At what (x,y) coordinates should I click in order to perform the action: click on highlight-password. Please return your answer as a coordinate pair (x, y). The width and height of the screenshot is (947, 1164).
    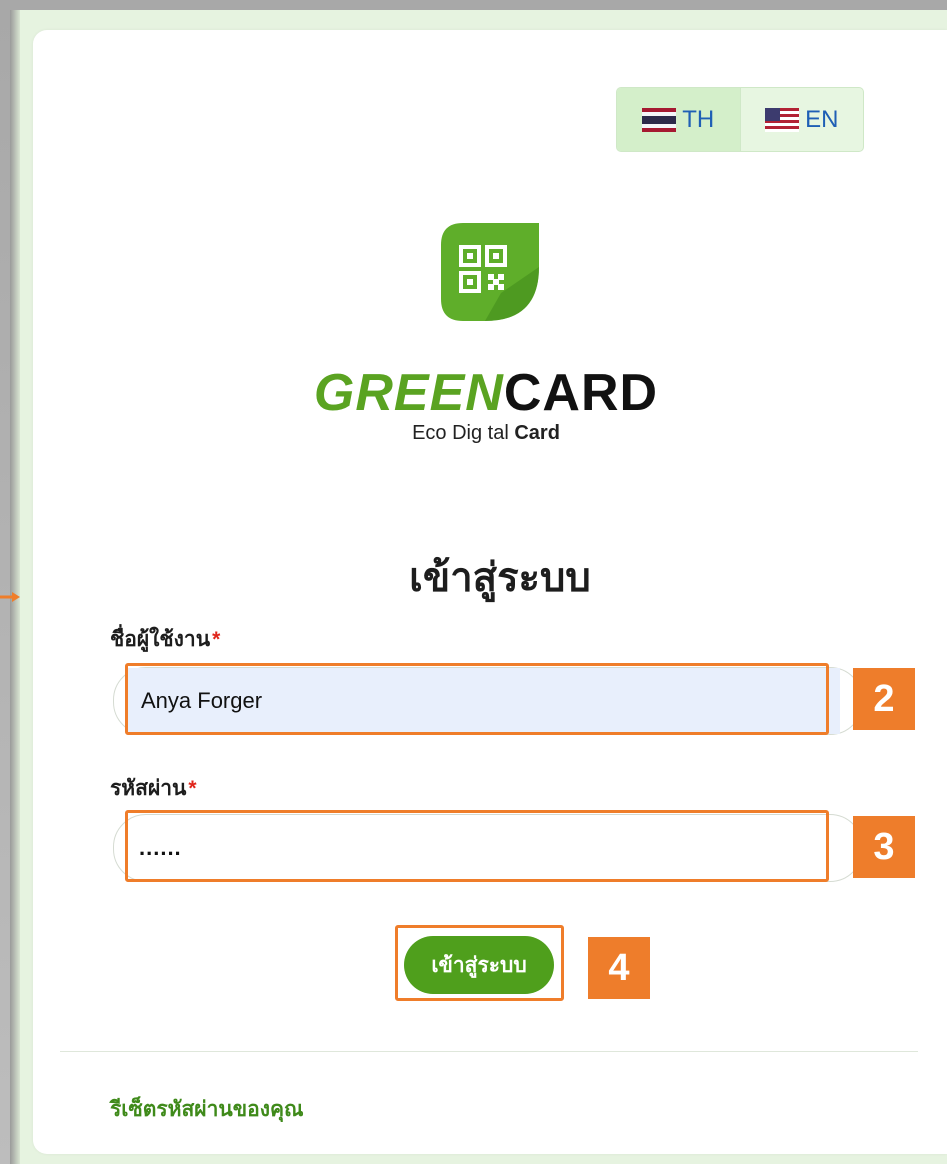
    Looking at the image, I should click on (477, 846).